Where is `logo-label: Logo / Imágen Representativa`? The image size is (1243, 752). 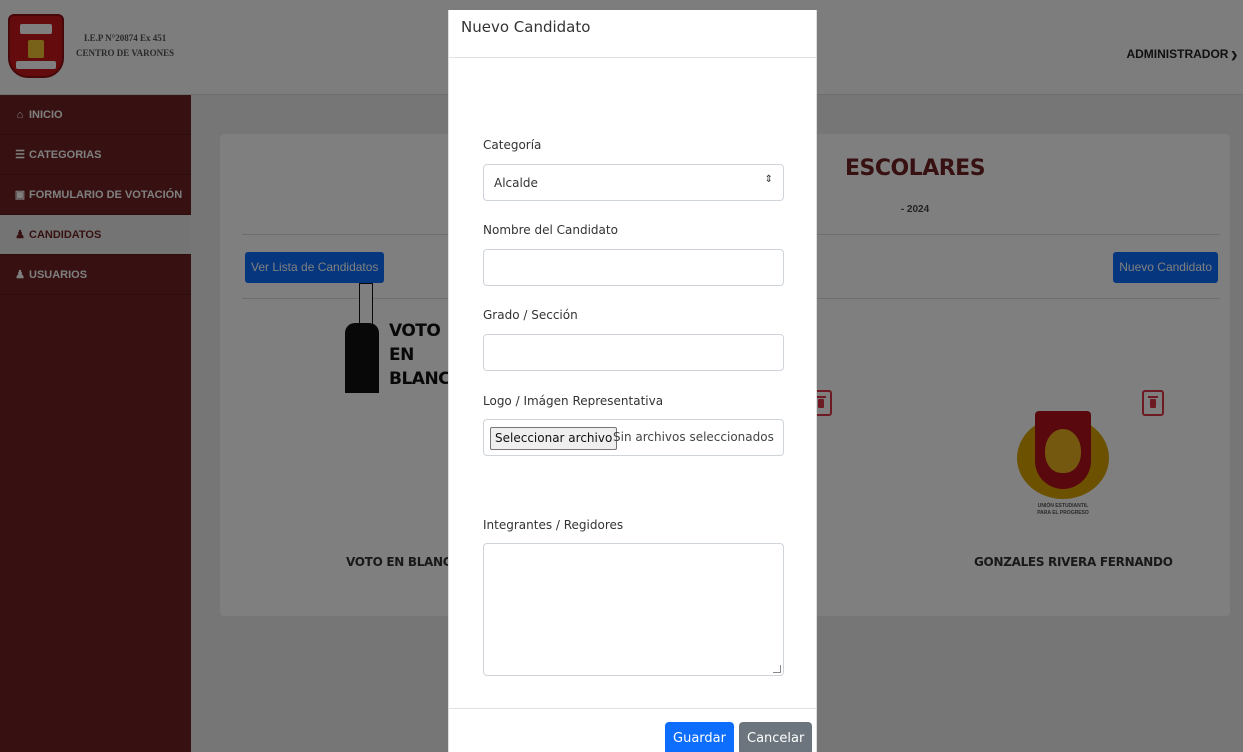 logo-label: Logo / Imágen Representativa is located at coordinates (573, 401).